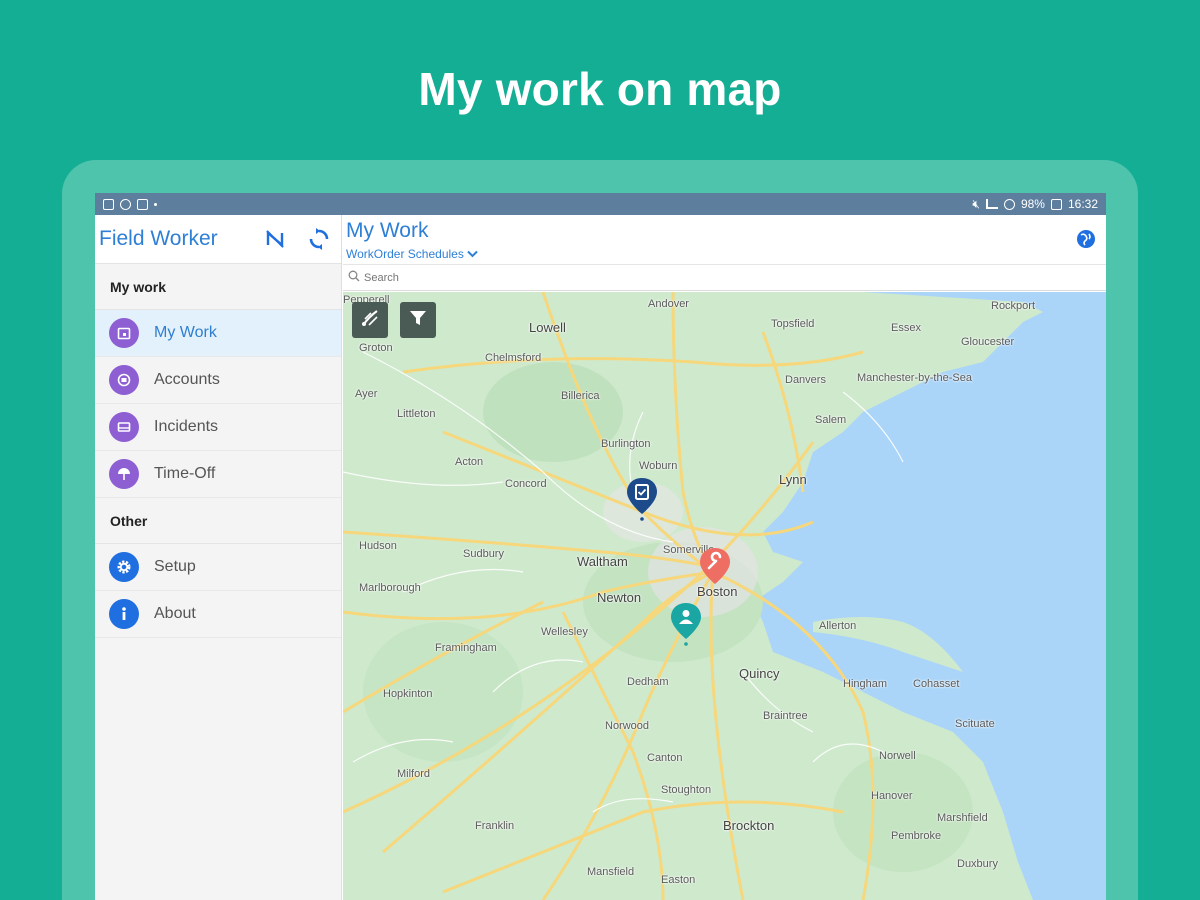  Describe the element at coordinates (124, 614) in the screenshot. I see `info-icon` at that location.